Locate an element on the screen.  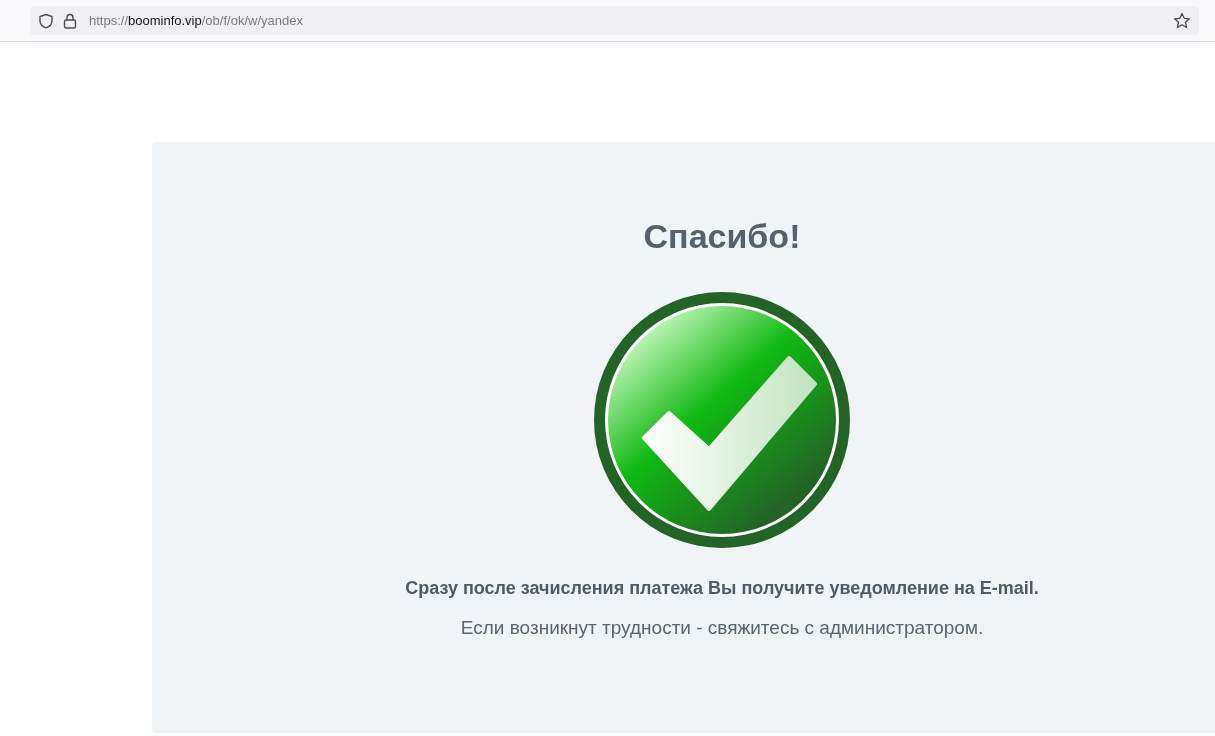
address-field: https://boominfo.vip/ob/f/ok/w/yandex is located at coordinates (614, 20).